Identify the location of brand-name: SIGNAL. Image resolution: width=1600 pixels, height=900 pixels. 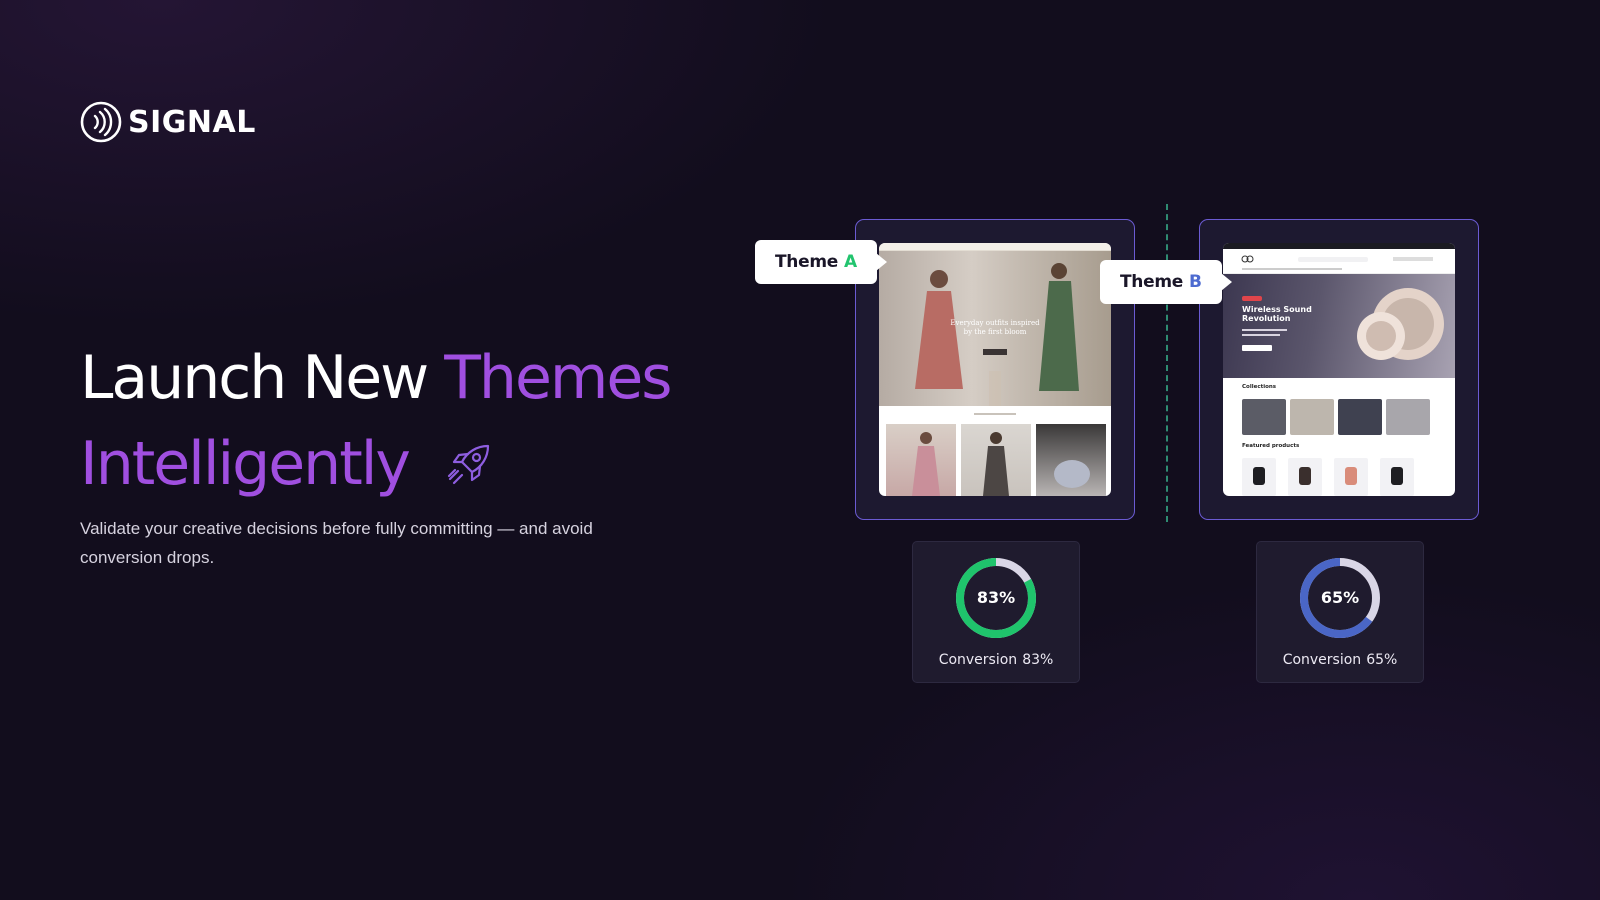
(192, 122).